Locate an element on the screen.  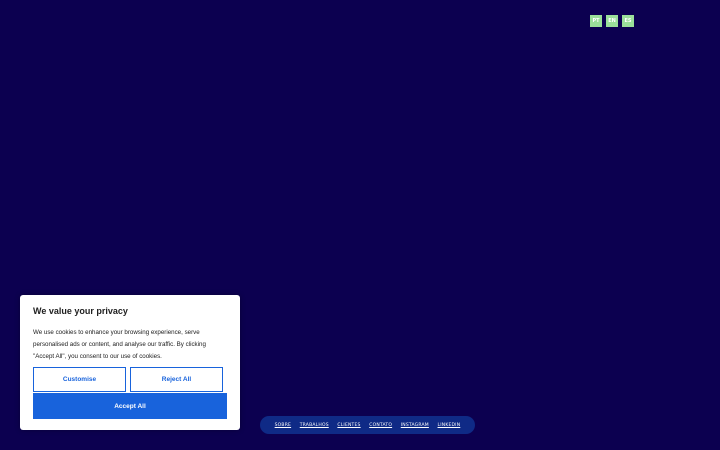
nav-link-clientes: CLIENTES is located at coordinates (348, 425).